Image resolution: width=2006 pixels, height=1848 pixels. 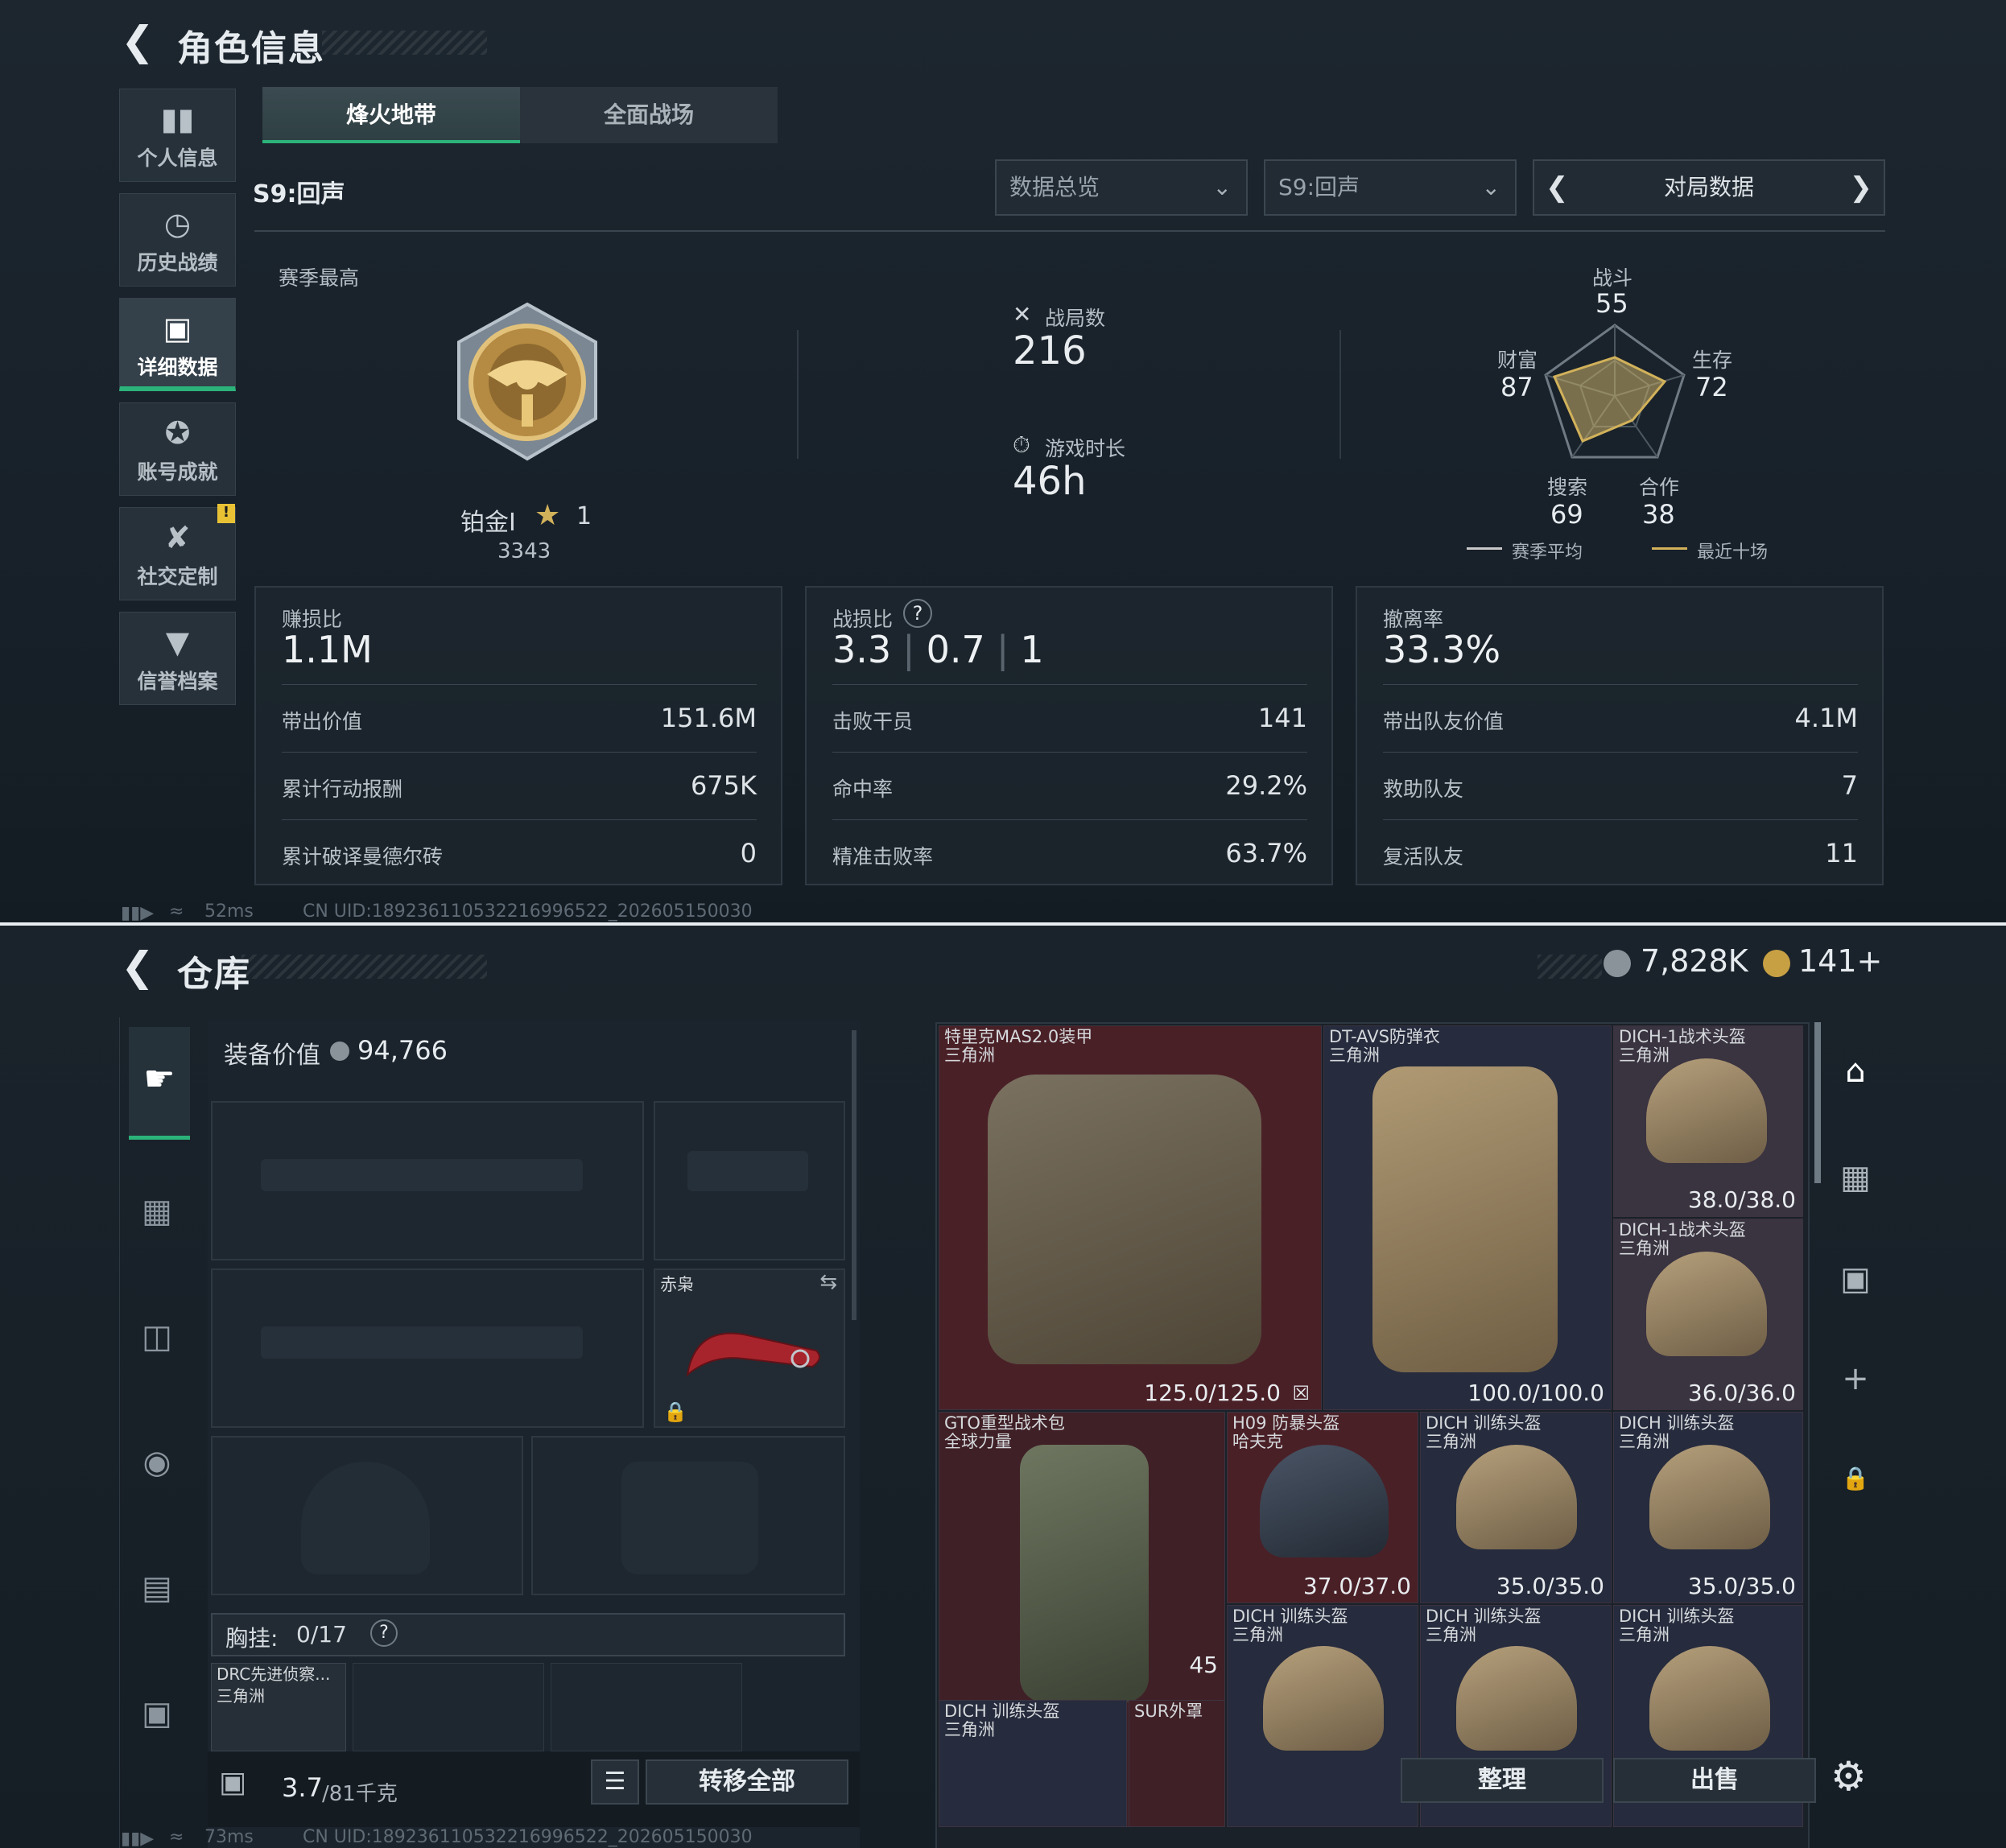 What do you see at coordinates (1502, 1780) in the screenshot?
I see `sort-button: 整理` at bounding box center [1502, 1780].